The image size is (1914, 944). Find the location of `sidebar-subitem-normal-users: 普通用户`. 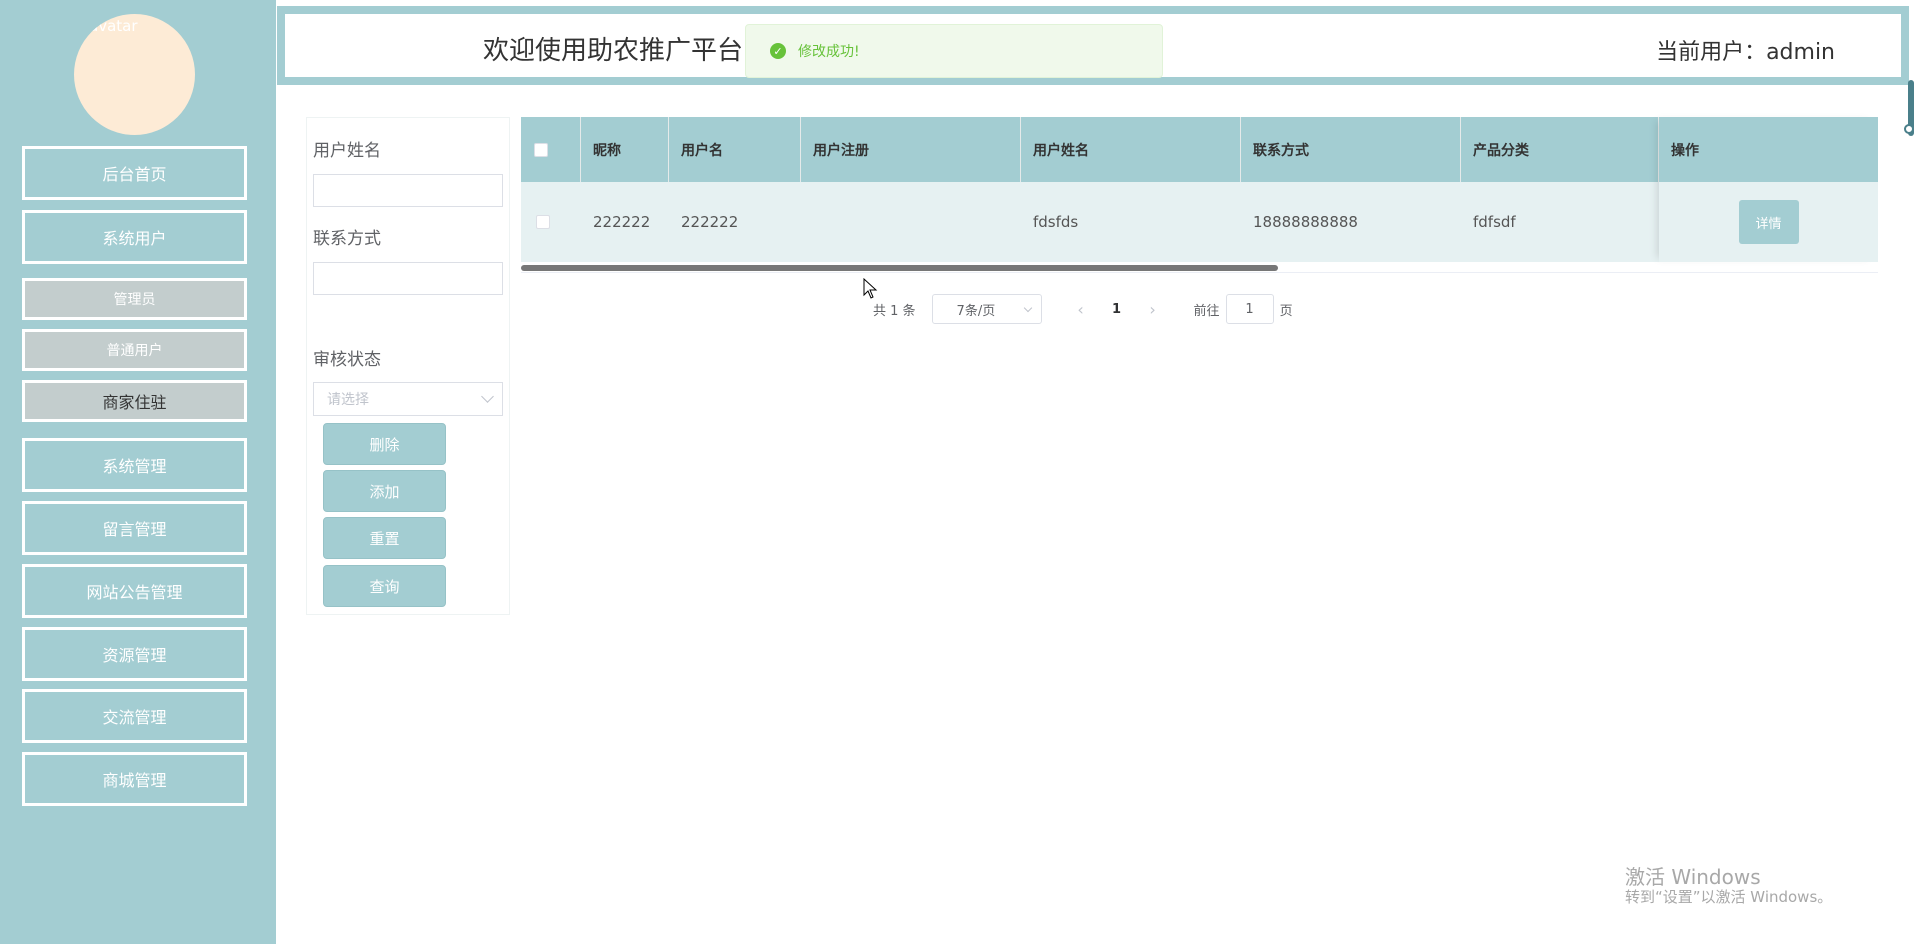

sidebar-subitem-normal-users: 普通用户 is located at coordinates (134, 350).